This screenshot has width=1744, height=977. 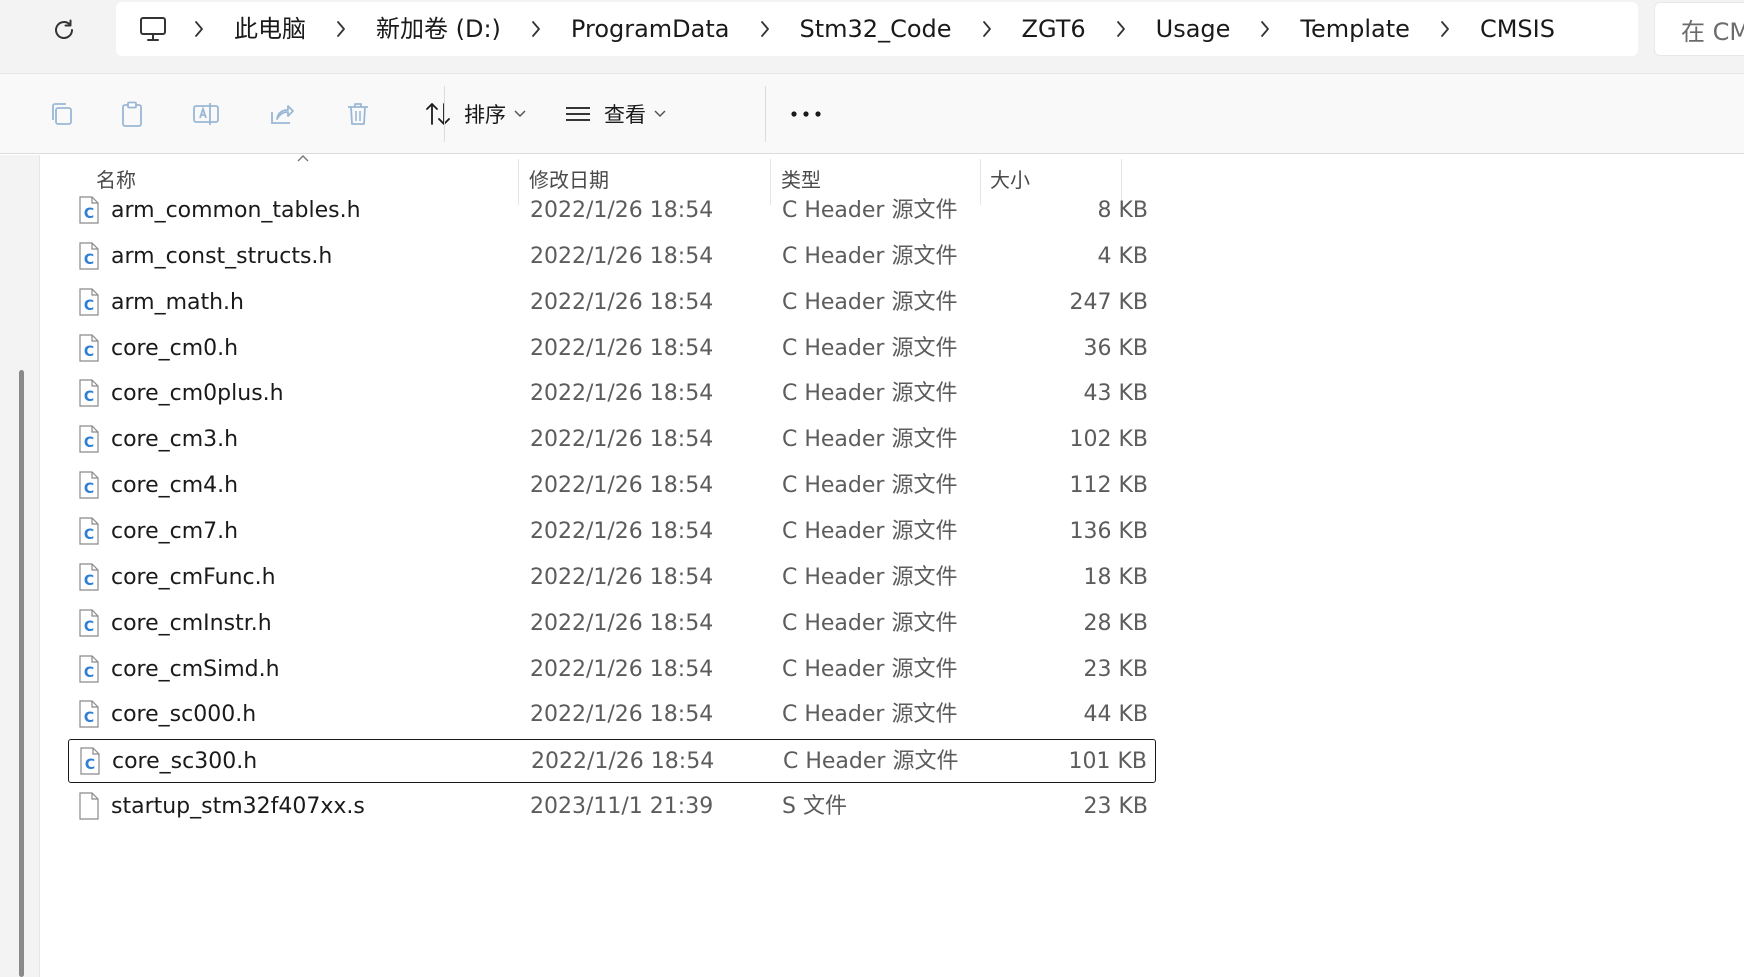 What do you see at coordinates (485, 115) in the screenshot?
I see `sort-label: 排序` at bounding box center [485, 115].